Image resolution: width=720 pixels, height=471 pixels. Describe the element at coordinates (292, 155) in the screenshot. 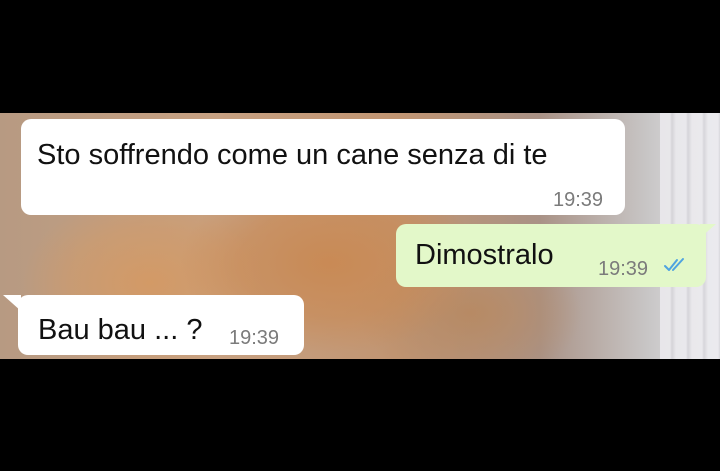

I see `message-text: Sto soffrendo come un cane senza di te` at that location.